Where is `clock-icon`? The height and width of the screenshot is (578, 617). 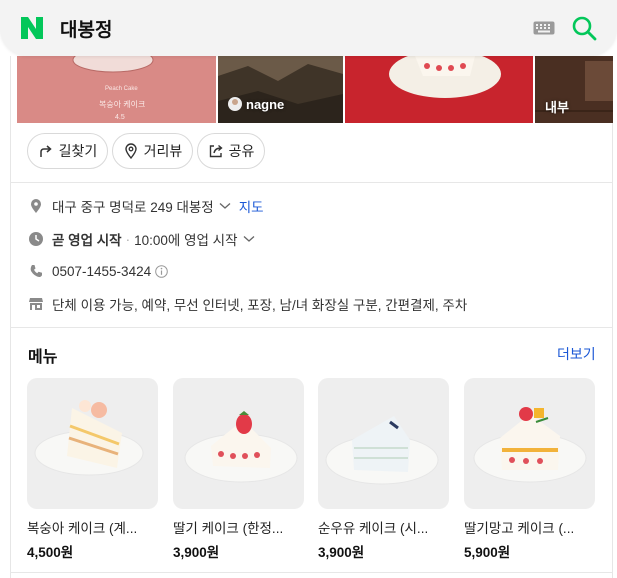 clock-icon is located at coordinates (36, 239).